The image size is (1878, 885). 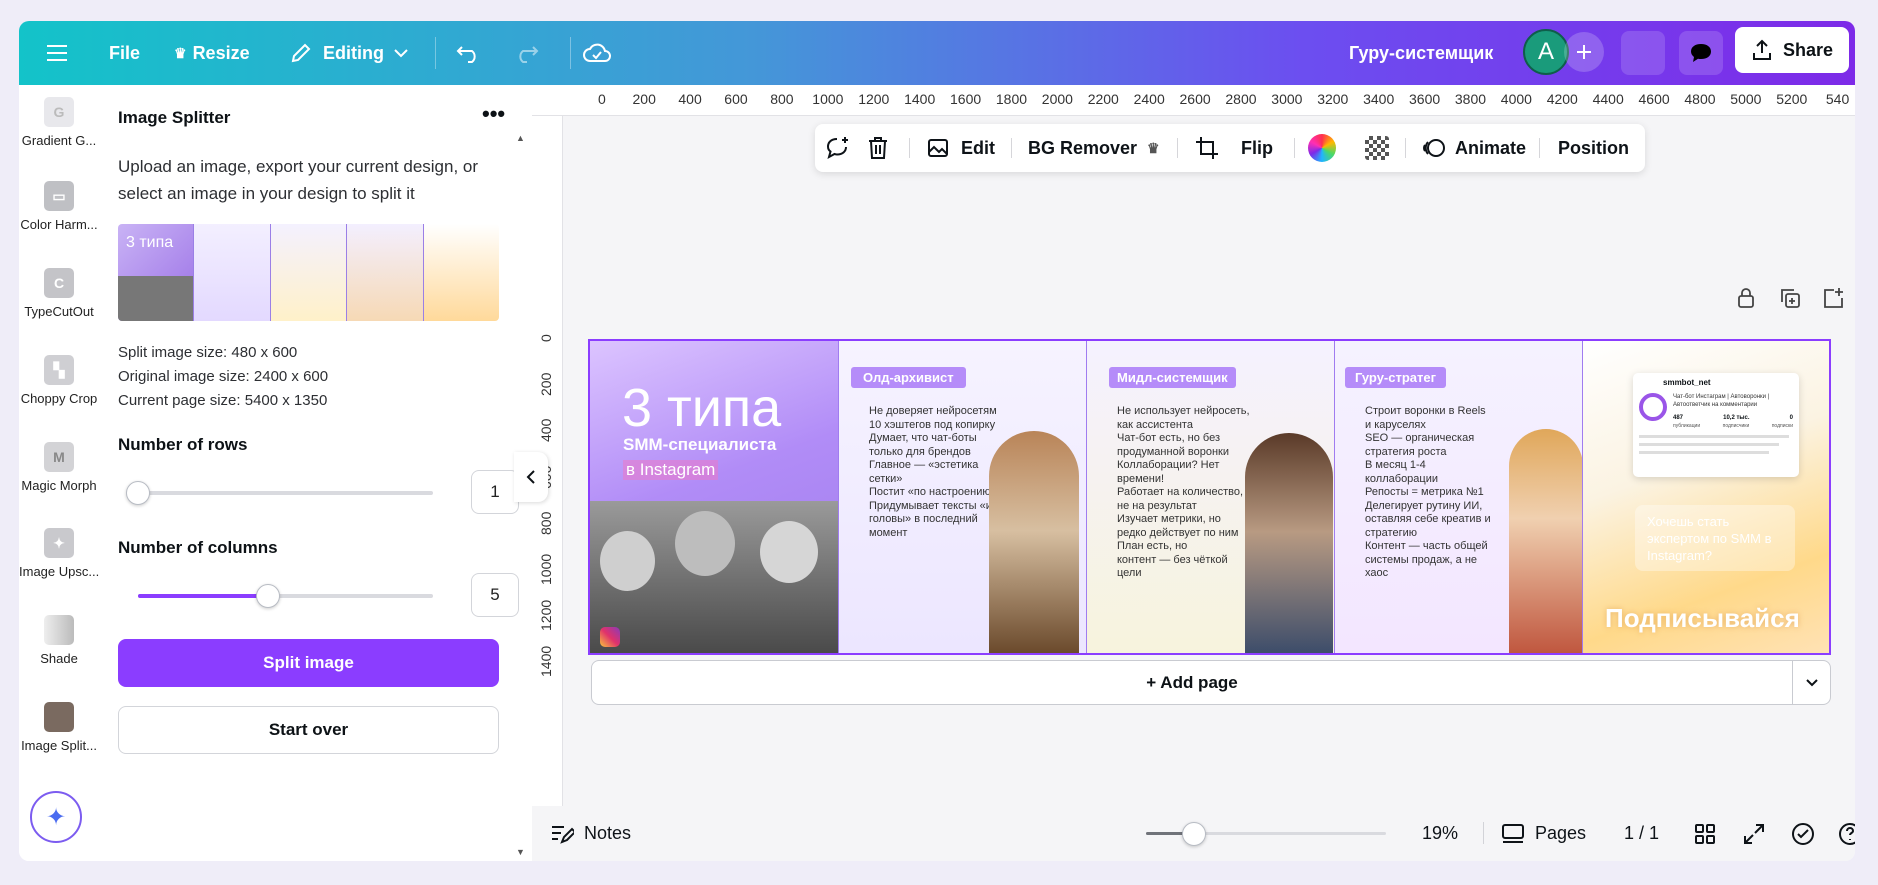 I want to click on grid-view-button, so click(x=1705, y=833).